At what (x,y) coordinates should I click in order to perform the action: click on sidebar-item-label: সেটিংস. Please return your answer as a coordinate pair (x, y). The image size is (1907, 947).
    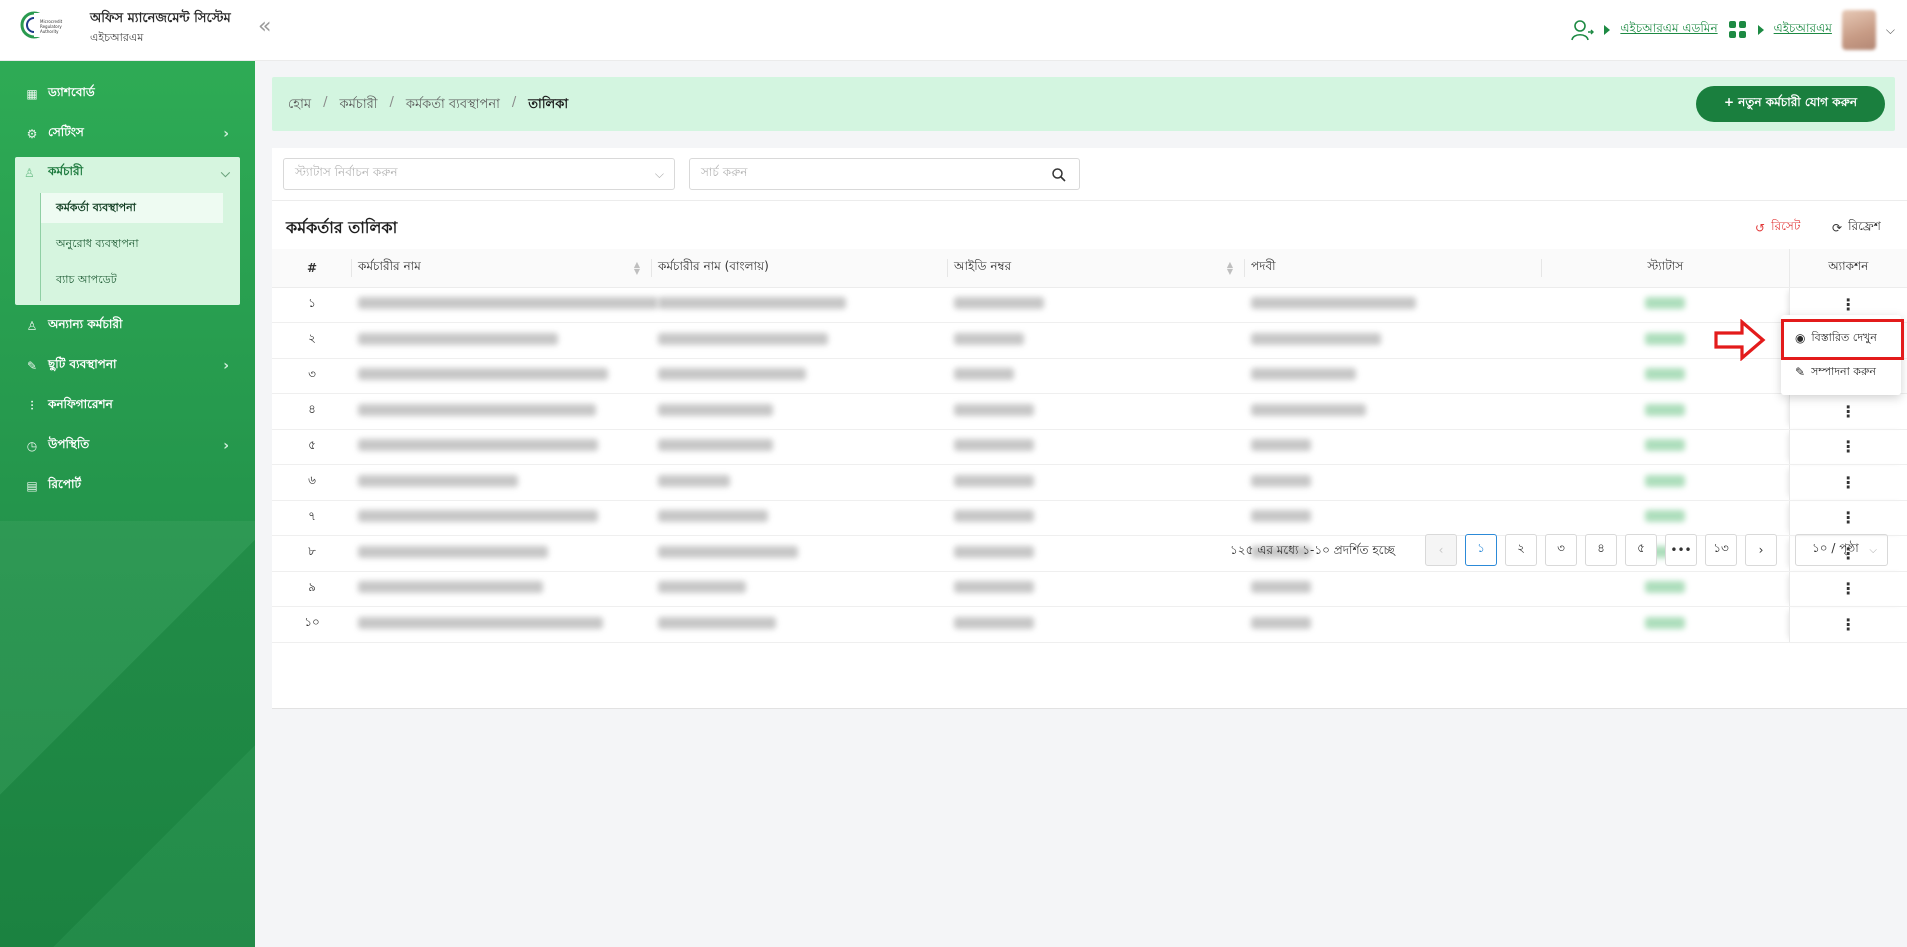
    Looking at the image, I should click on (66, 132).